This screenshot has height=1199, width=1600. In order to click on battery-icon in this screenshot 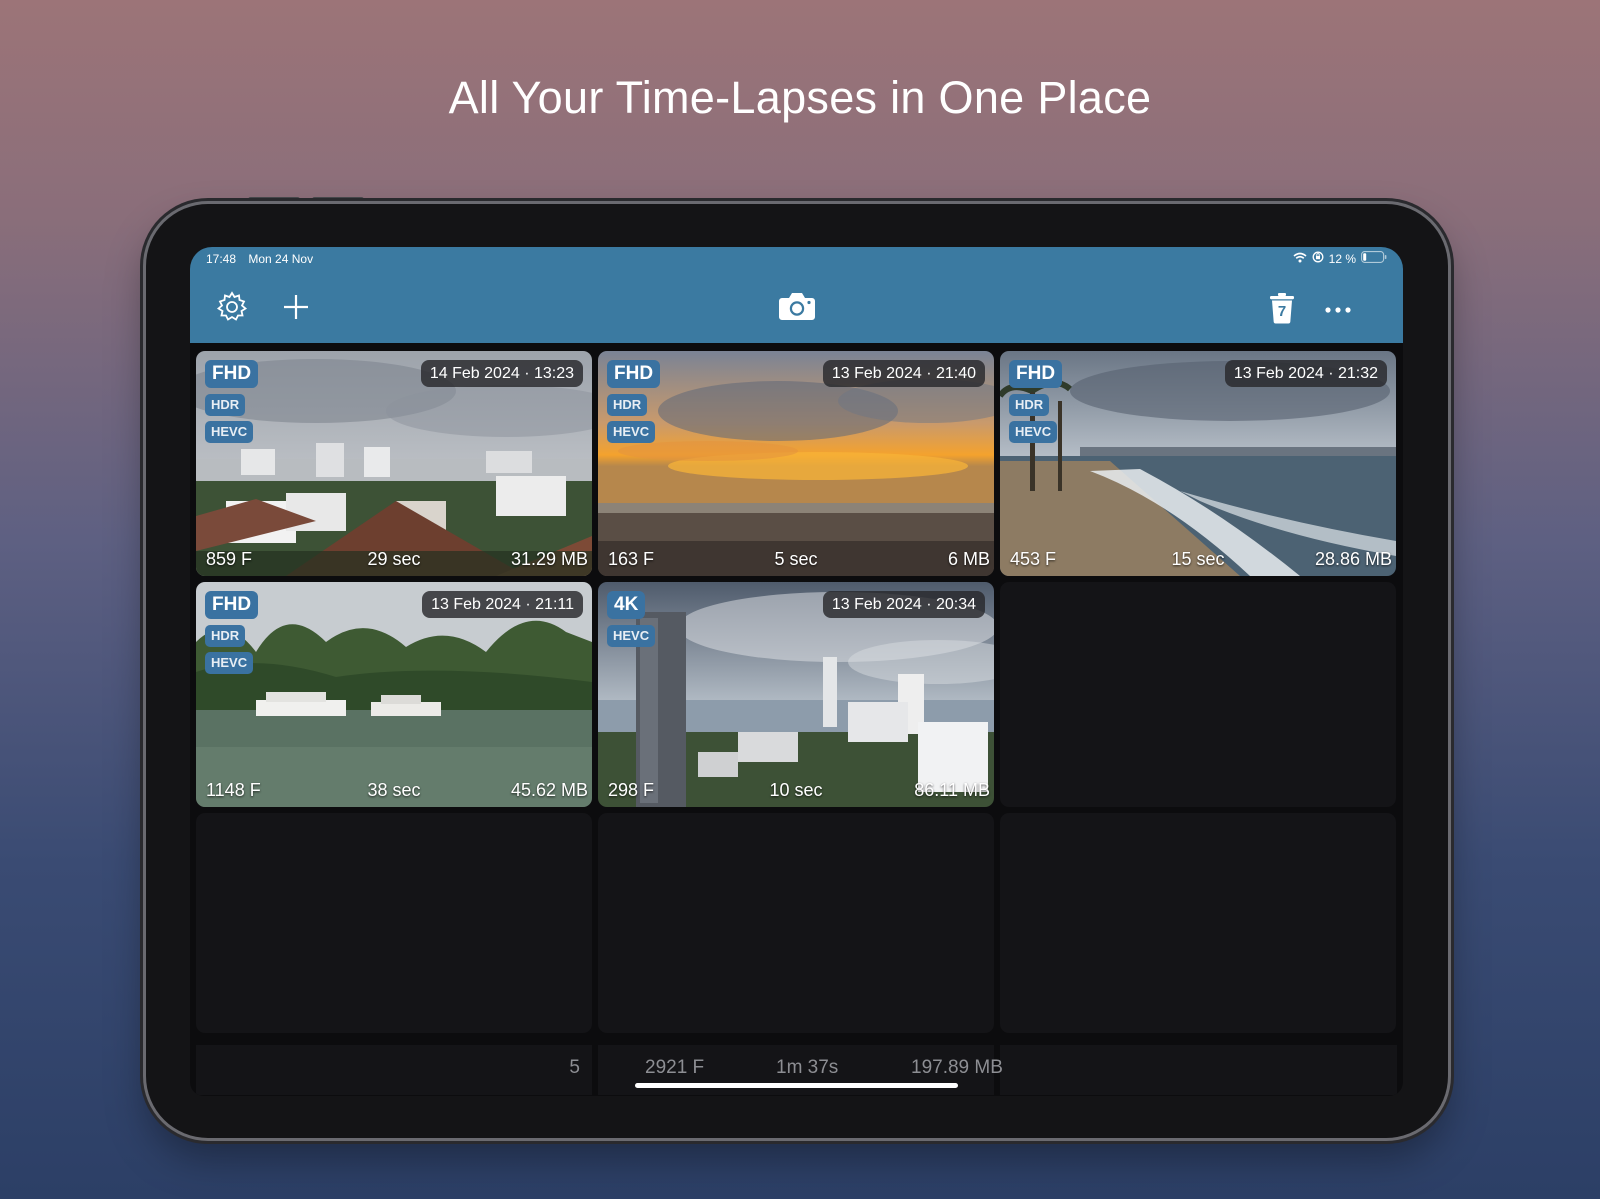, I will do `click(1374, 258)`.